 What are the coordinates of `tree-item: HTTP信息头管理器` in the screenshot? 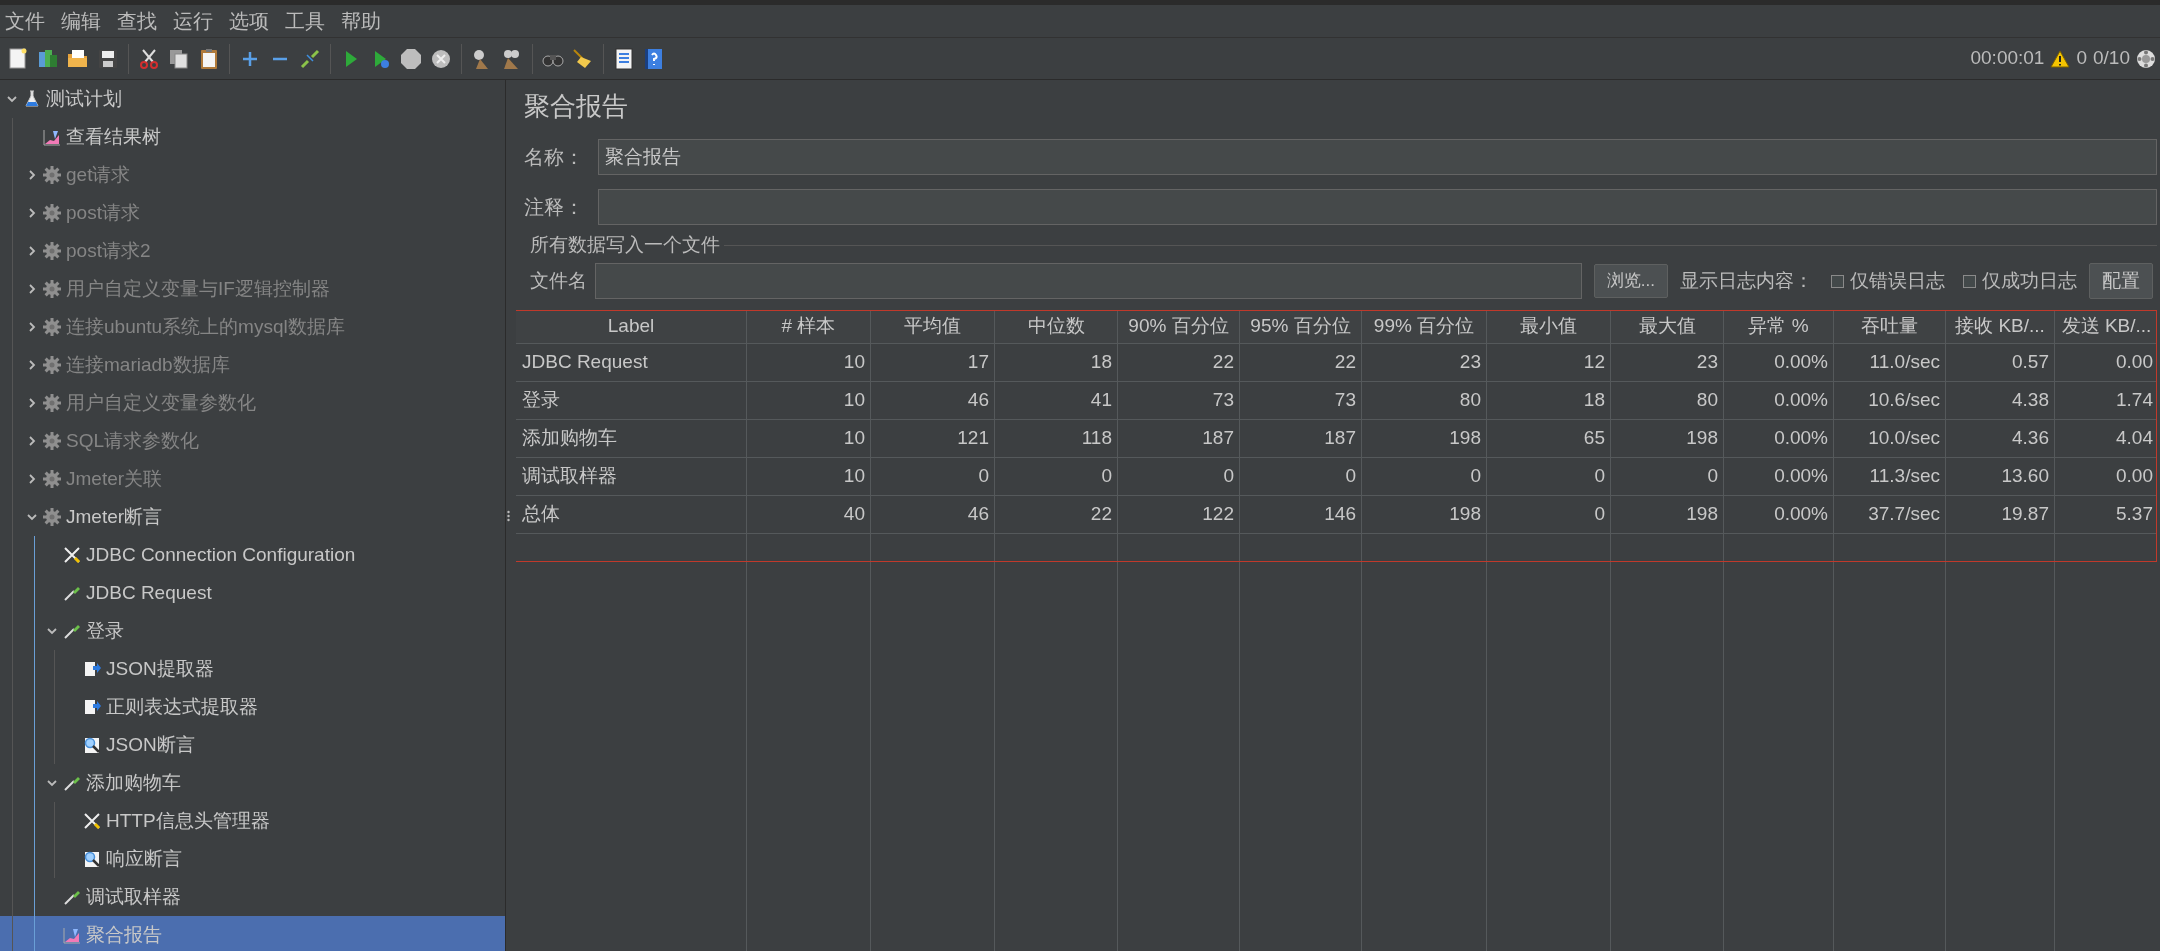 It's located at (252, 821).